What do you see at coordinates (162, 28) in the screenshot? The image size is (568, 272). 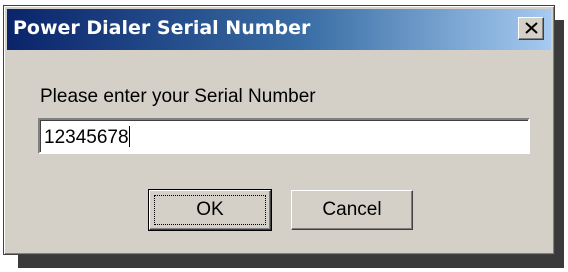 I see `window-title: Power Dialer Serial Number` at bounding box center [162, 28].